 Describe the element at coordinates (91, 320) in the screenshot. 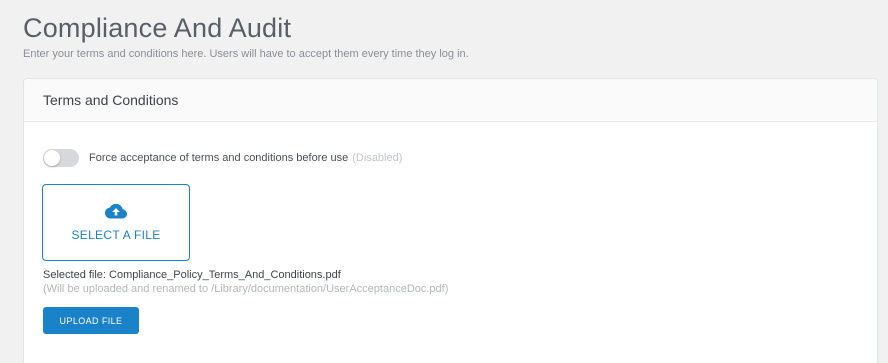

I see `upload-file-button: UPLOAD FILE` at that location.